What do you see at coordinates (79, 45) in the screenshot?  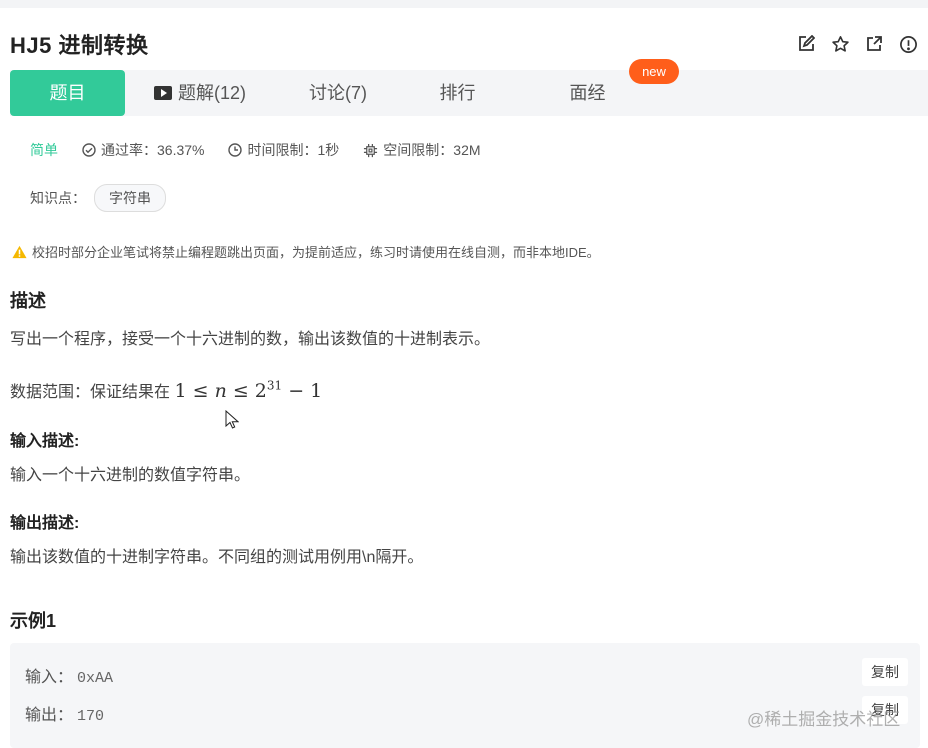 I see `page-title: HJ5 进制转换` at bounding box center [79, 45].